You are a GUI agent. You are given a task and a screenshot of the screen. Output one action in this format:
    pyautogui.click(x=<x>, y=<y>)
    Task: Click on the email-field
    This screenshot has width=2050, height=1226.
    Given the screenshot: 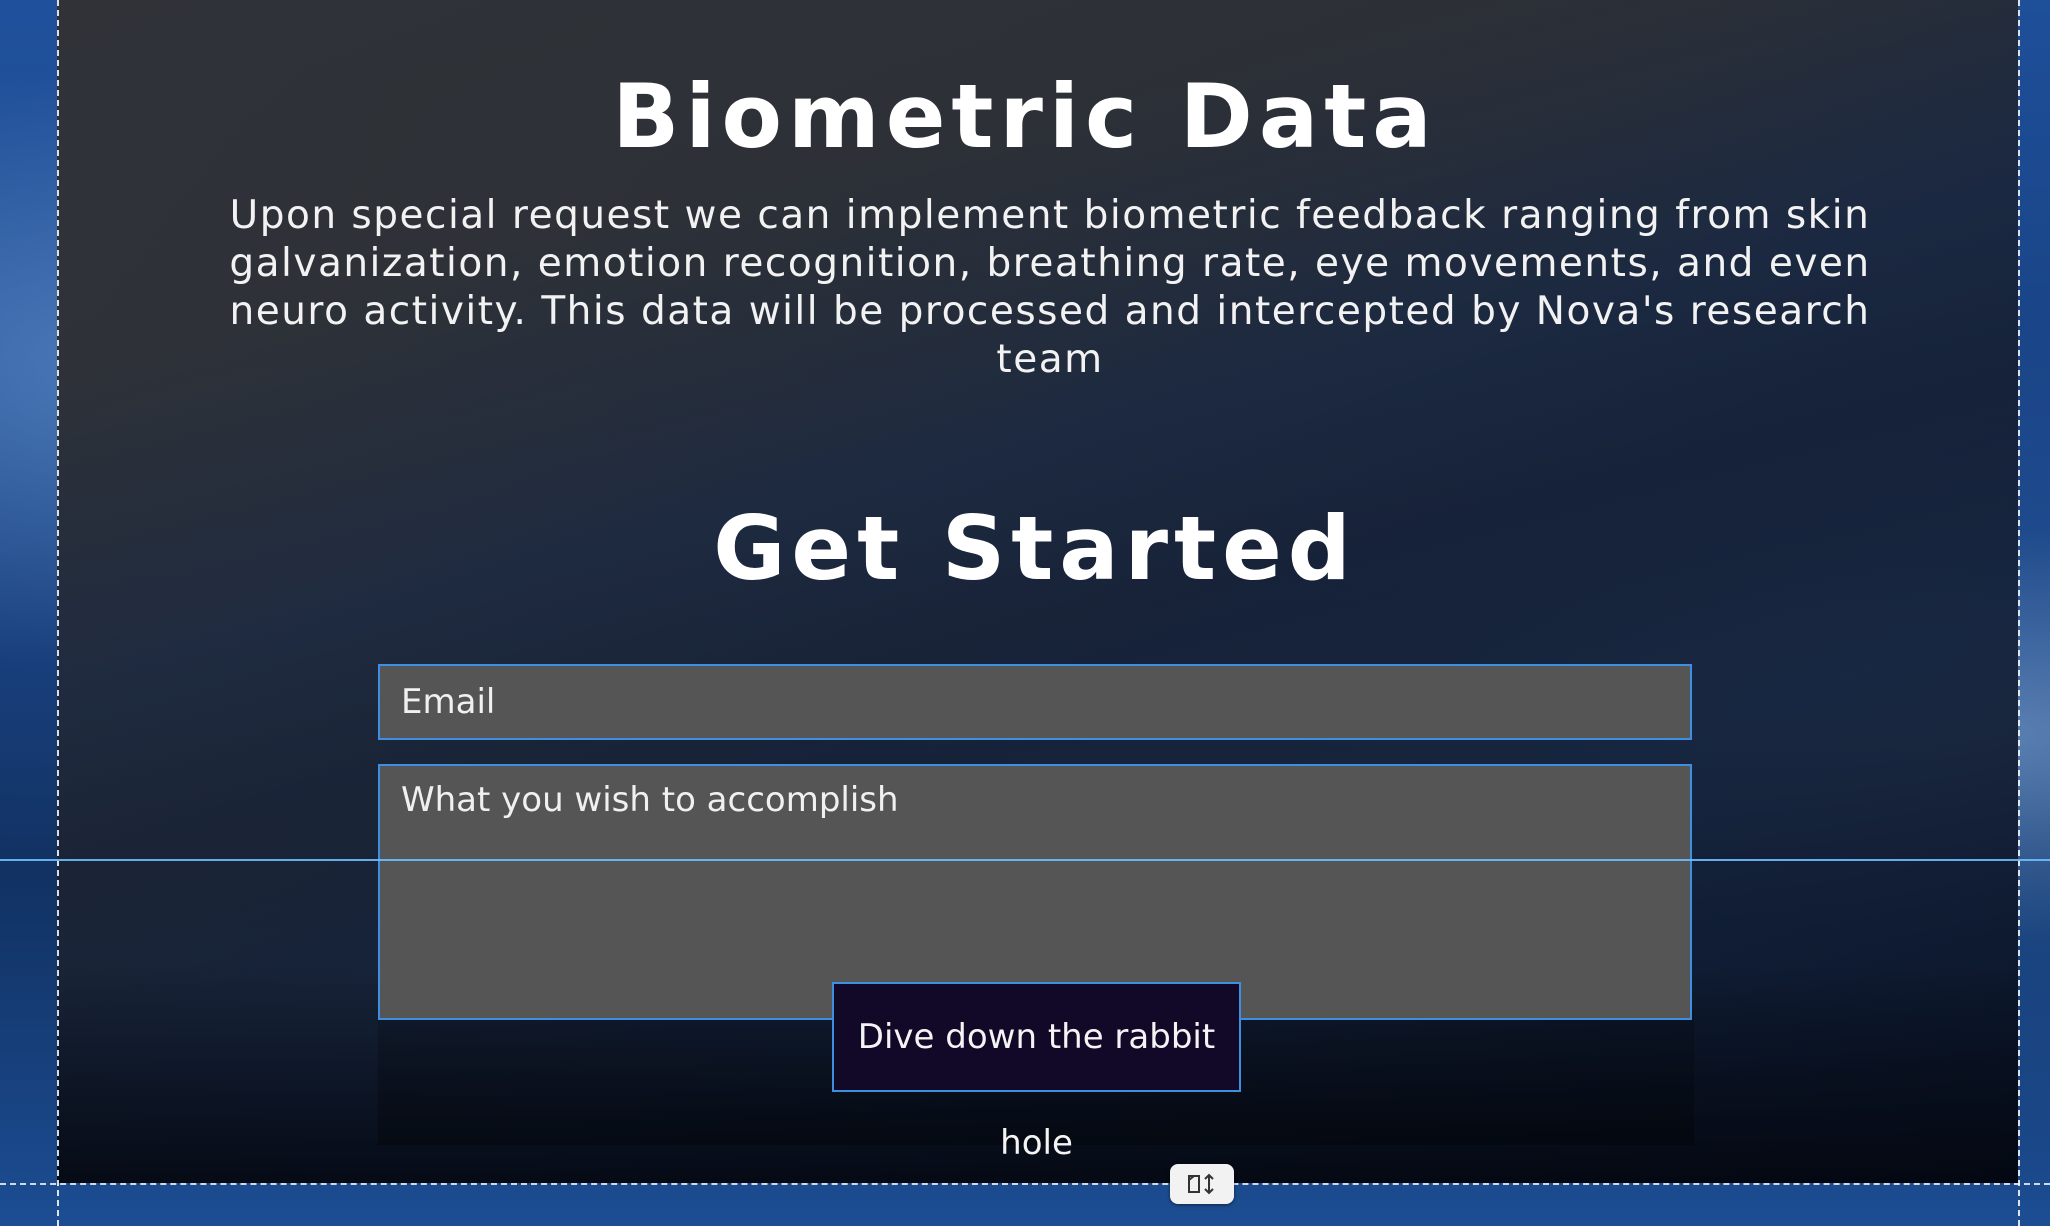 What is the action you would take?
    pyautogui.click(x=1035, y=702)
    